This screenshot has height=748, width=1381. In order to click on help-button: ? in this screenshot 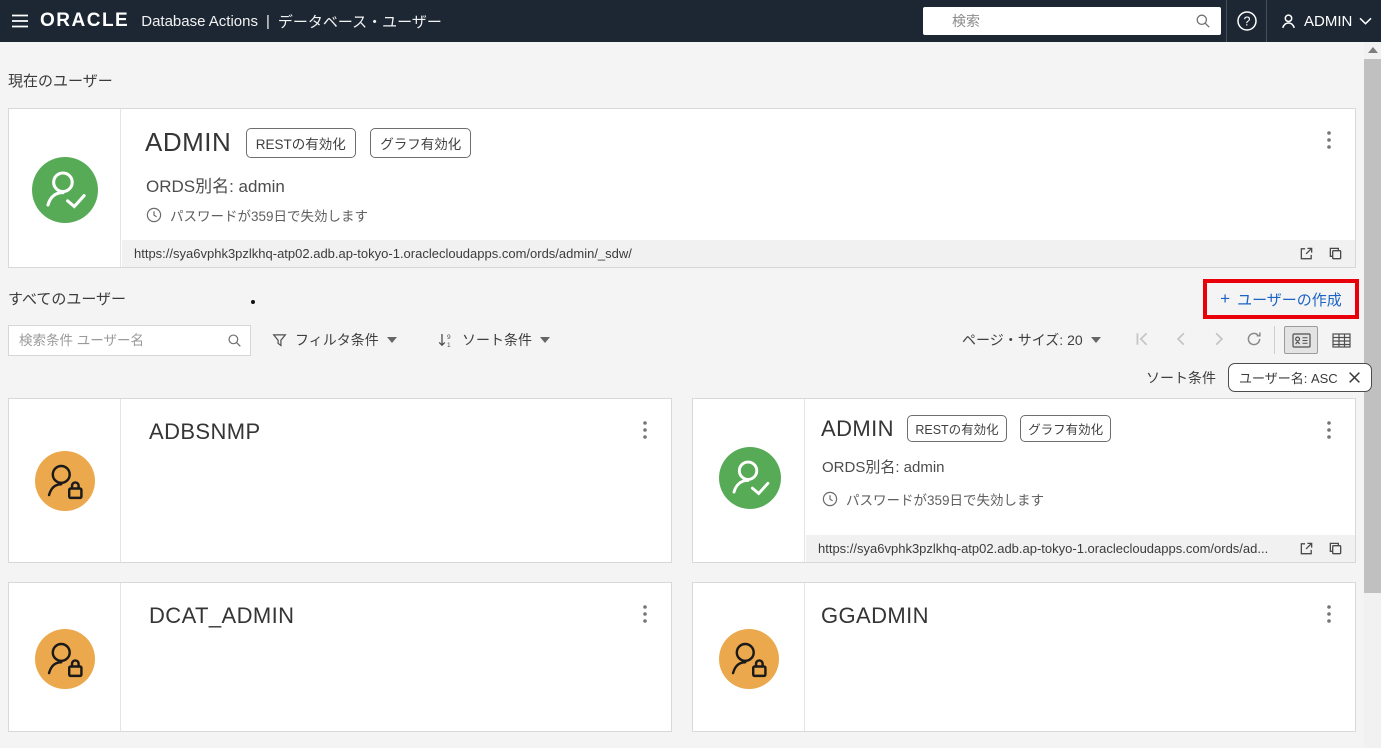, I will do `click(1247, 21)`.